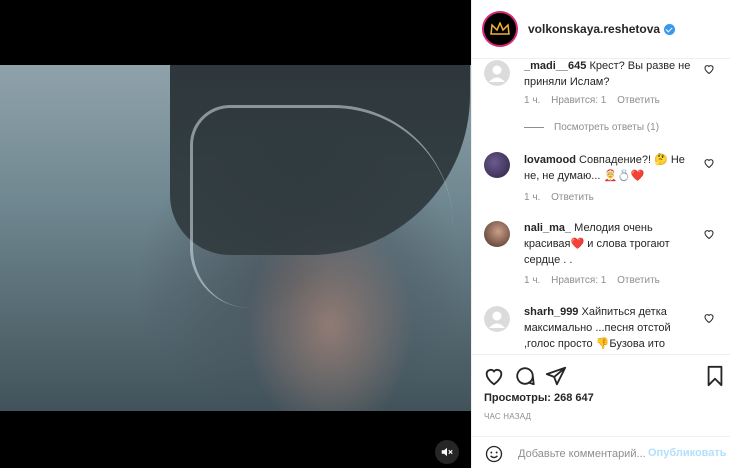  Describe the element at coordinates (594, 29) in the screenshot. I see `username: volkonskaya.reshetova` at that location.